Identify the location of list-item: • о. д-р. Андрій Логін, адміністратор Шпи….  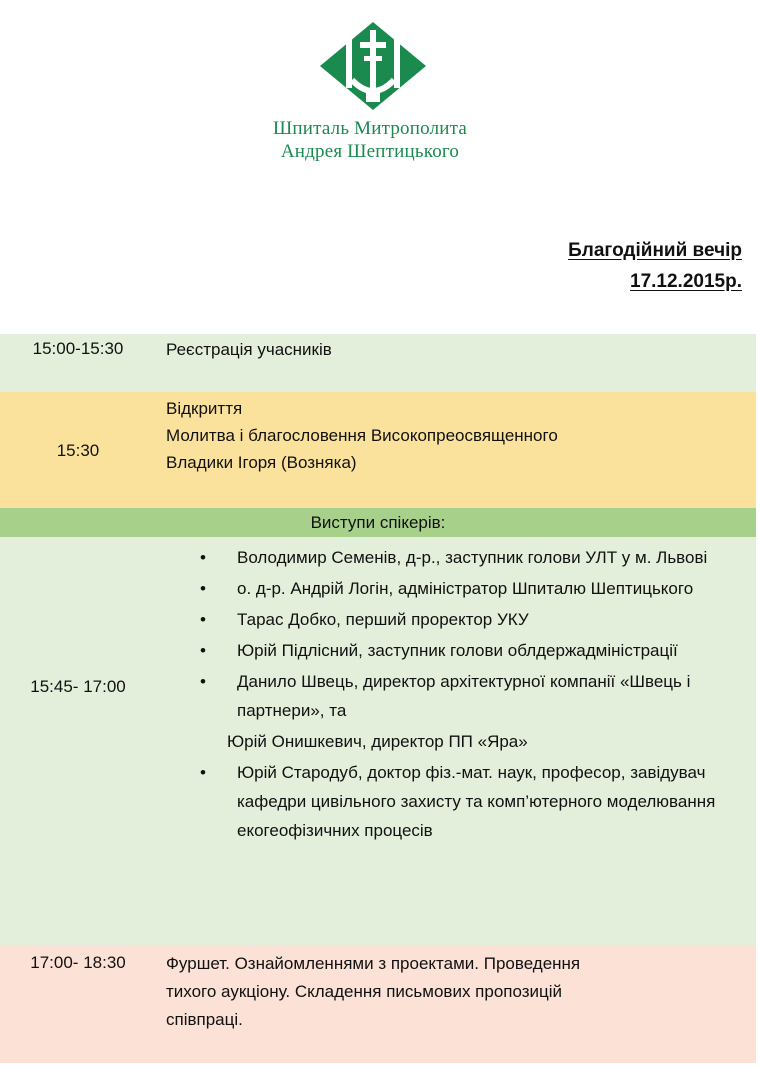
(378, 588).